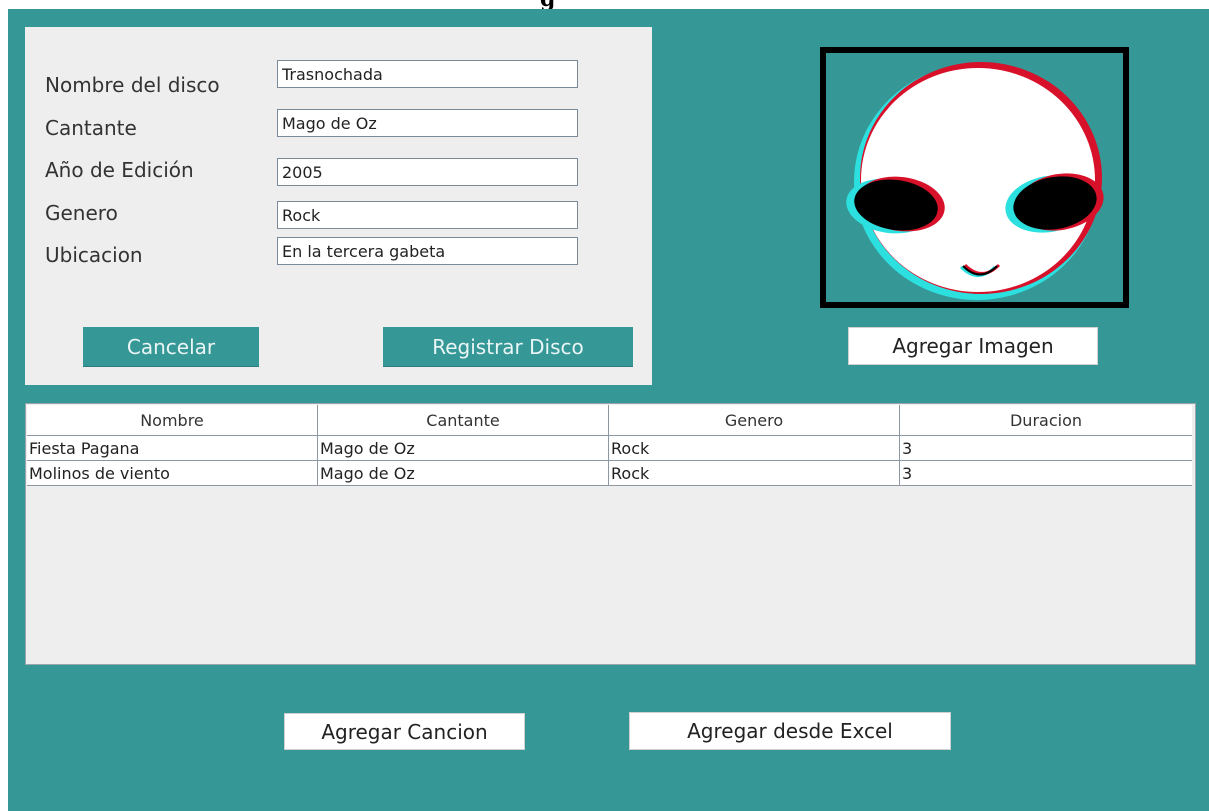 This screenshot has width=1209, height=811. Describe the element at coordinates (975, 181) in the screenshot. I see `alien-face-icon` at that location.